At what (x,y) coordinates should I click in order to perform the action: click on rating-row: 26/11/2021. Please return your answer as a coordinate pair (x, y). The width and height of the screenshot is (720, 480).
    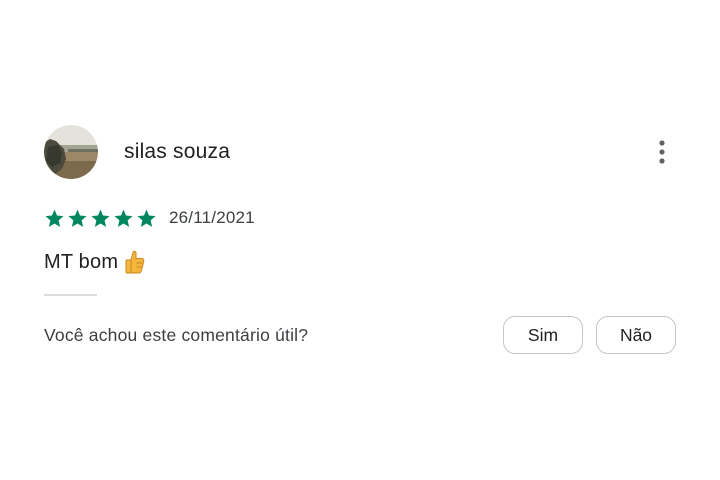
    Looking at the image, I should click on (149, 218).